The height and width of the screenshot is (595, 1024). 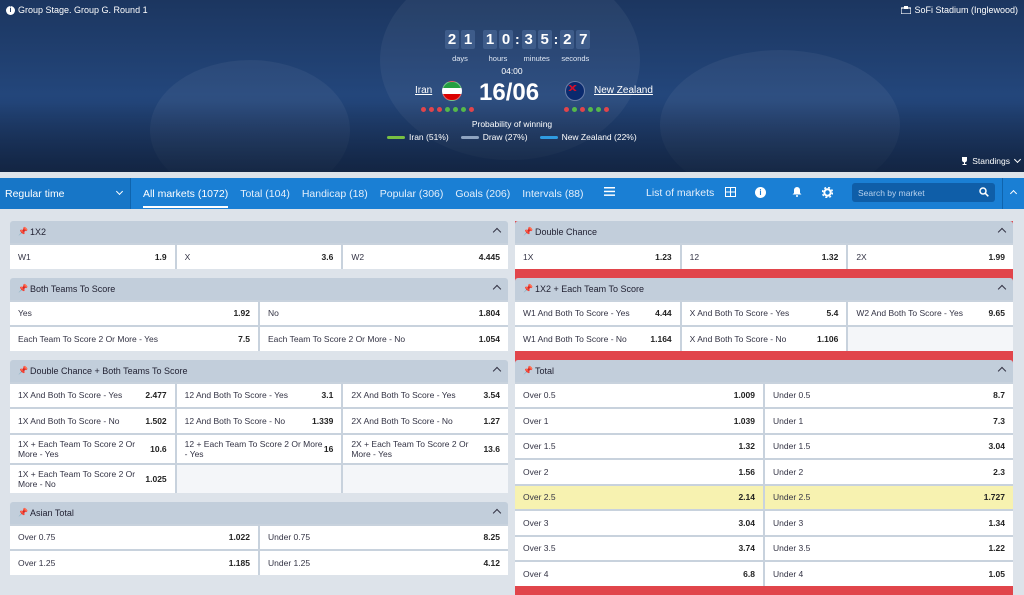 I want to click on odds-cell: W1 And Both To Score - Yes 4.44, so click(x=597, y=313).